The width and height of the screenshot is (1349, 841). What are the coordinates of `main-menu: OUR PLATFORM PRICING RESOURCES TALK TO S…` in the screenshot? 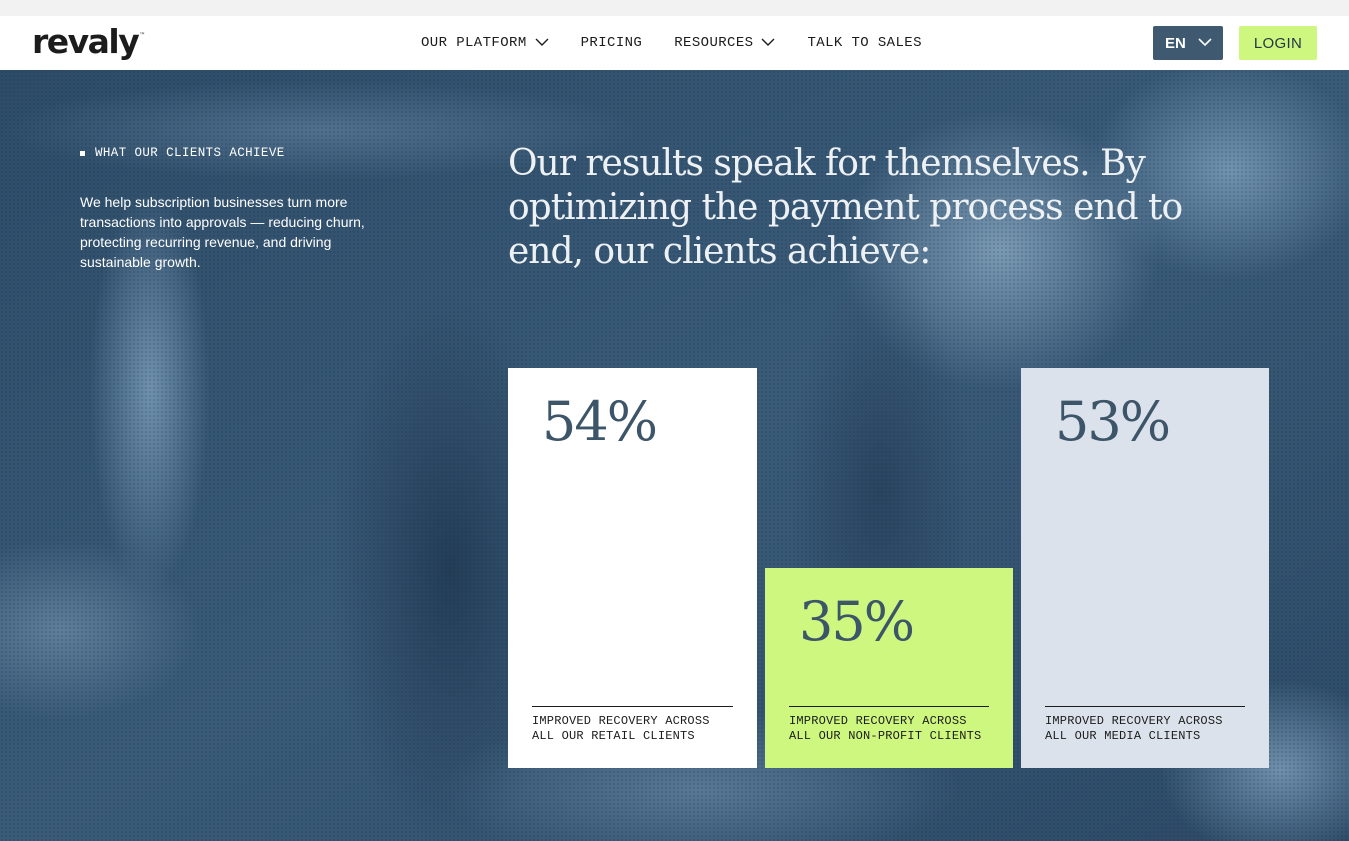 It's located at (687, 43).